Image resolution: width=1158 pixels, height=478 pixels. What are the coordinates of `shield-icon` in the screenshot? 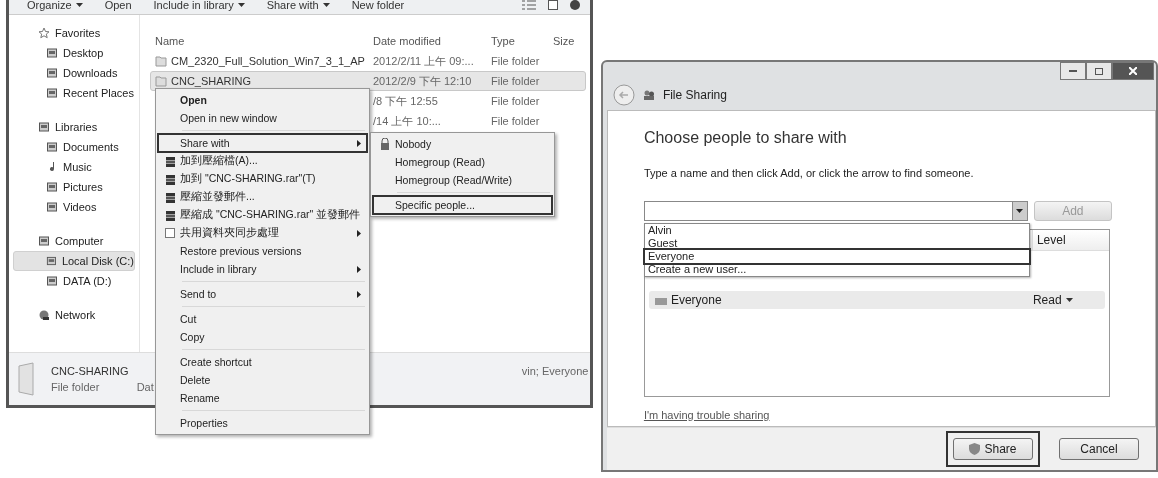 It's located at (975, 449).